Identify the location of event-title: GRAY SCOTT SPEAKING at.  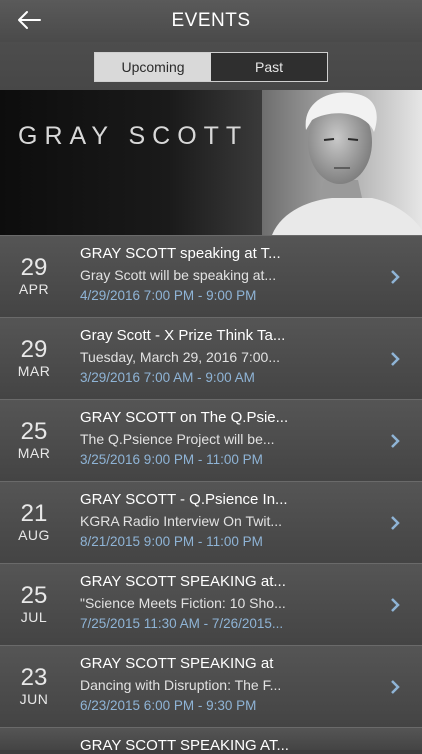
(177, 663).